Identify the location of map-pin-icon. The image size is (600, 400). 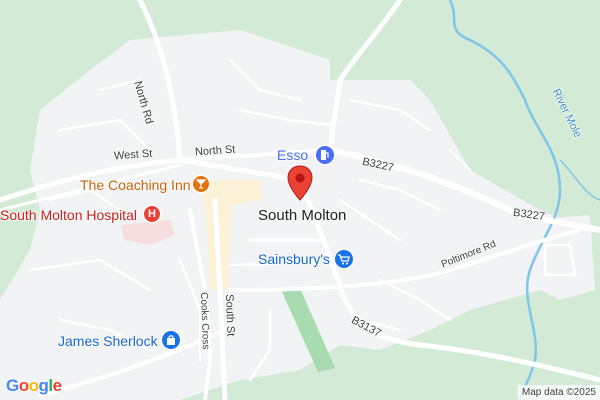
(300, 183).